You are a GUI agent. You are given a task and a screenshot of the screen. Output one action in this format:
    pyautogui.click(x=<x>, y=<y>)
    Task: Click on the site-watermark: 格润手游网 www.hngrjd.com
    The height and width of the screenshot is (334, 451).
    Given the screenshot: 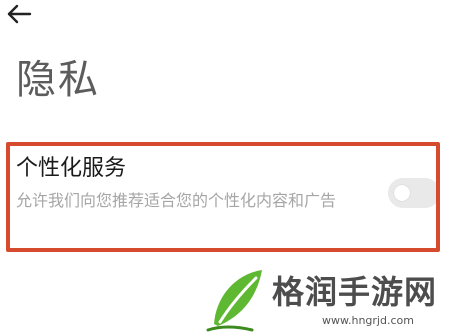 What is the action you would take?
    pyautogui.click(x=328, y=300)
    